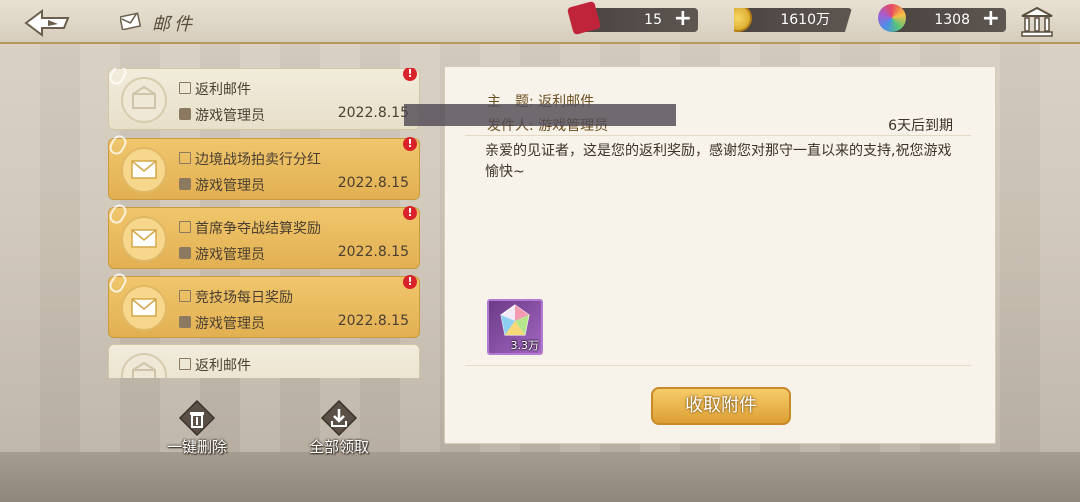  I want to click on resource-ticket: 15 +, so click(632, 18).